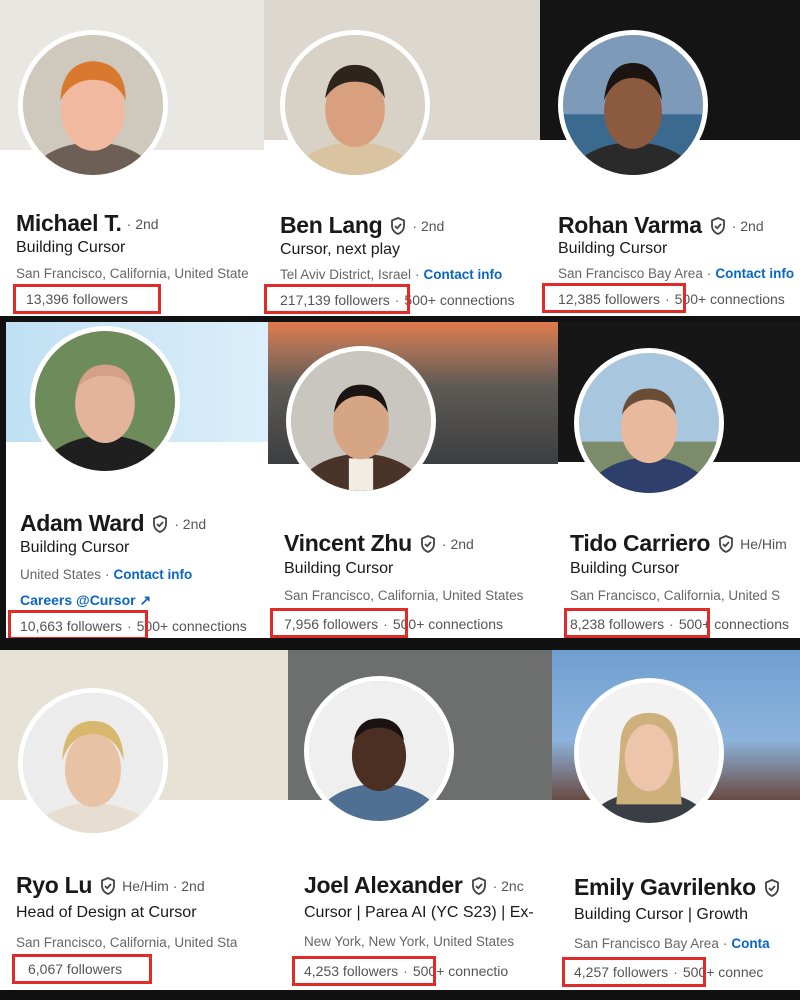 The image size is (800, 1000). Describe the element at coordinates (106, 574) in the screenshot. I see `profile-location: United States · Contact info` at that location.